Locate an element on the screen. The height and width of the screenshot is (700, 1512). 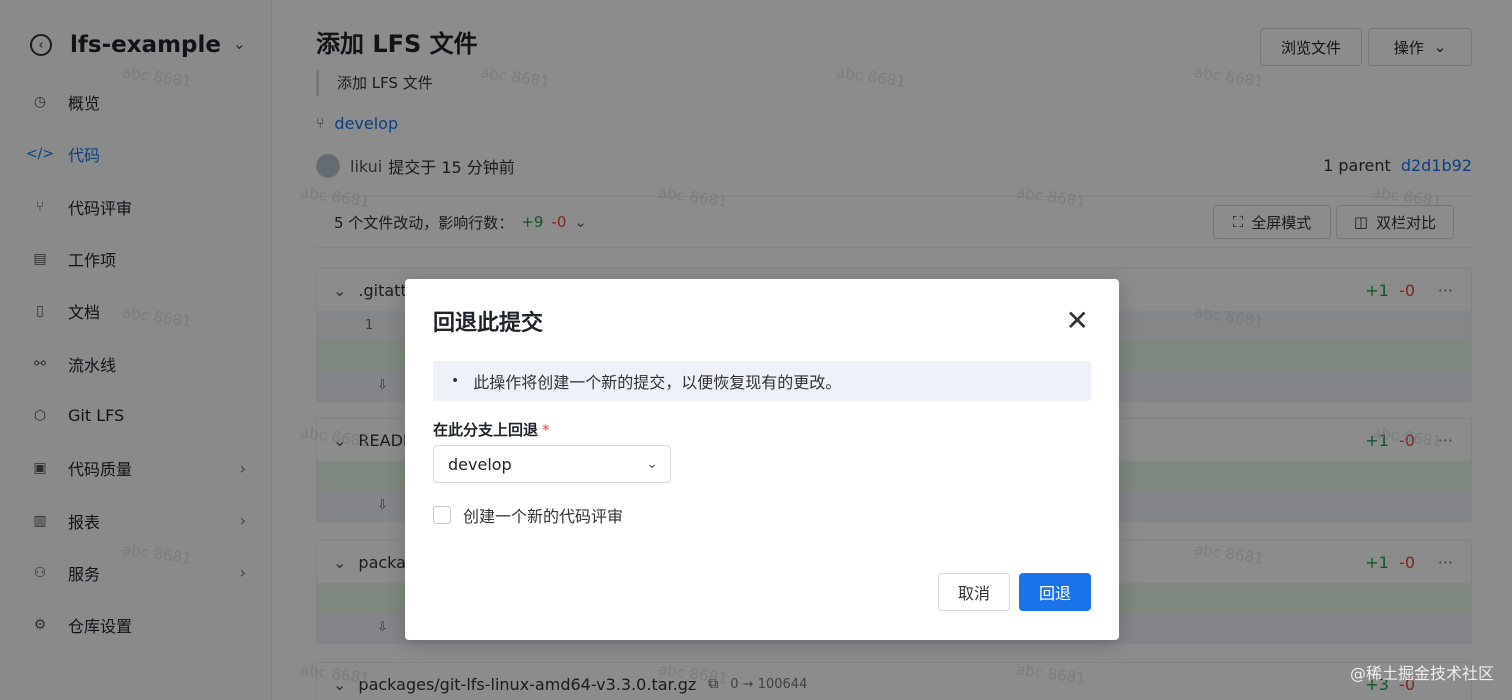
corner-watermark: @稀土掘金技术社区 is located at coordinates (1421, 673).